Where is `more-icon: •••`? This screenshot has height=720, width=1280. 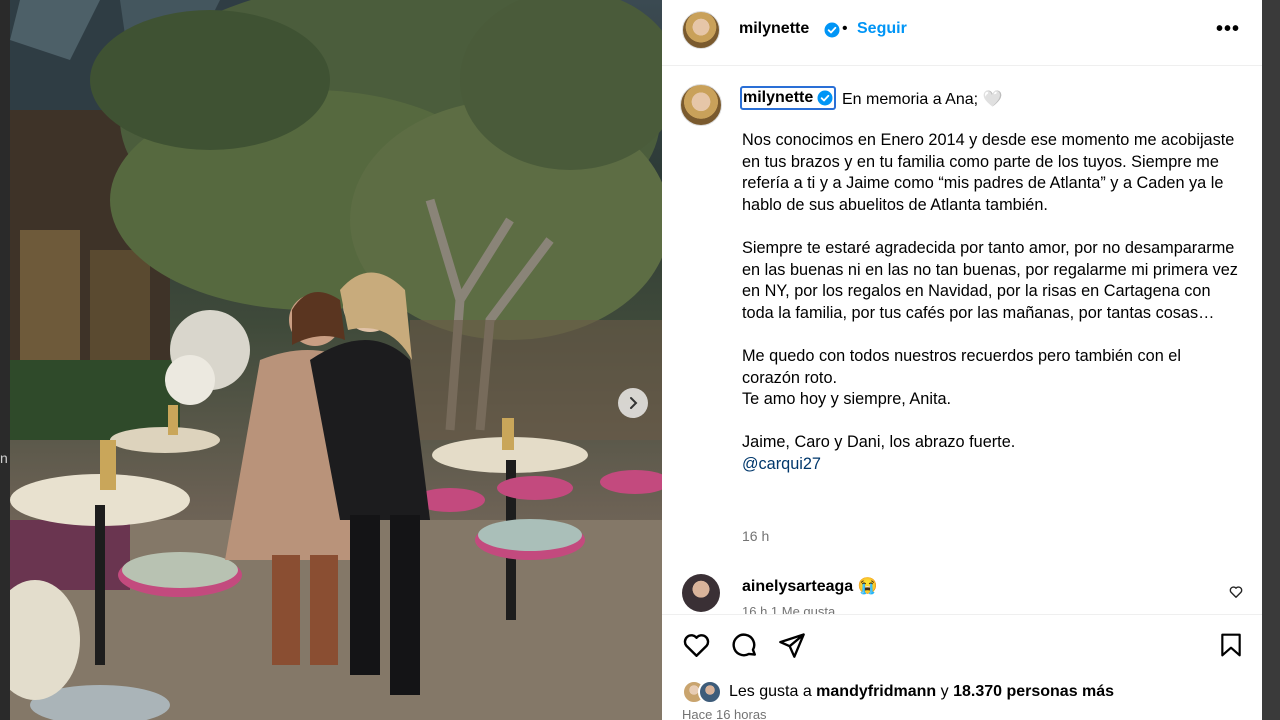 more-icon: ••• is located at coordinates (1228, 29).